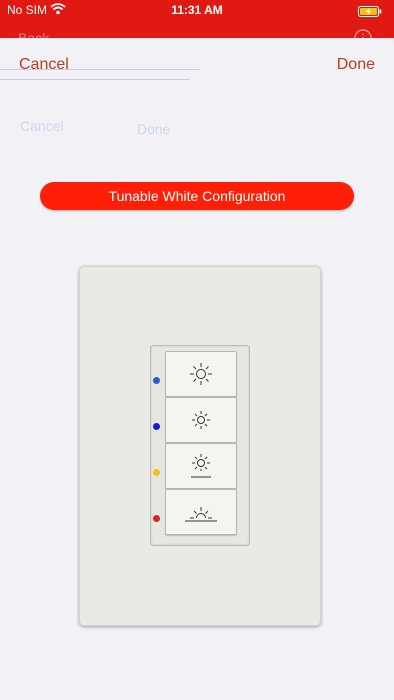 This screenshot has height=700, width=394. What do you see at coordinates (42, 126) in the screenshot?
I see `ghost-cancel-label: Cancel` at bounding box center [42, 126].